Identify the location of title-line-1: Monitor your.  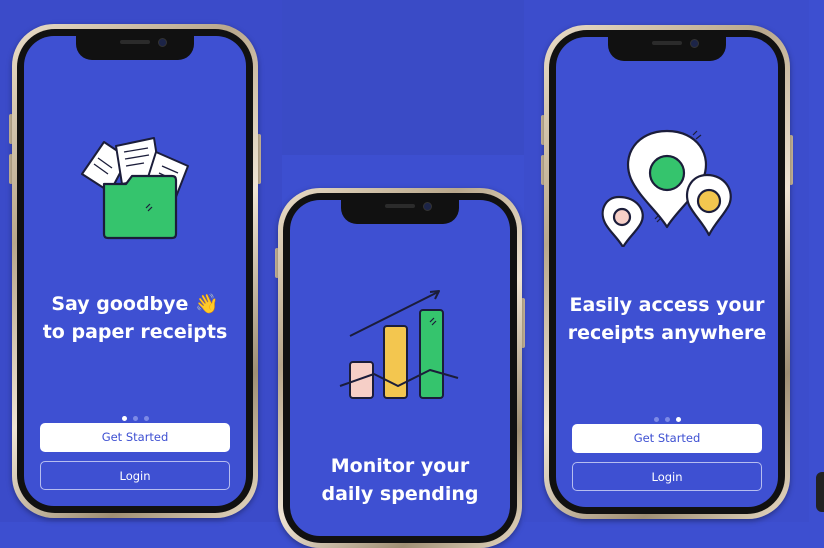
(400, 466).